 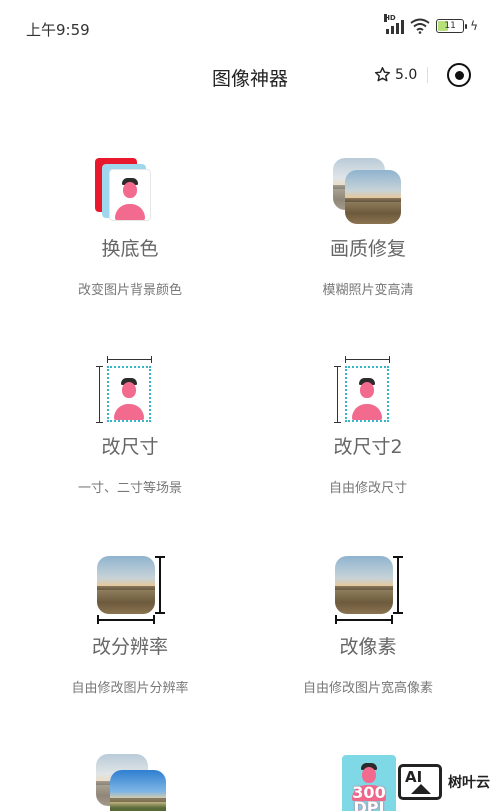 I want to click on rating-button: 5.0, so click(x=401, y=74).